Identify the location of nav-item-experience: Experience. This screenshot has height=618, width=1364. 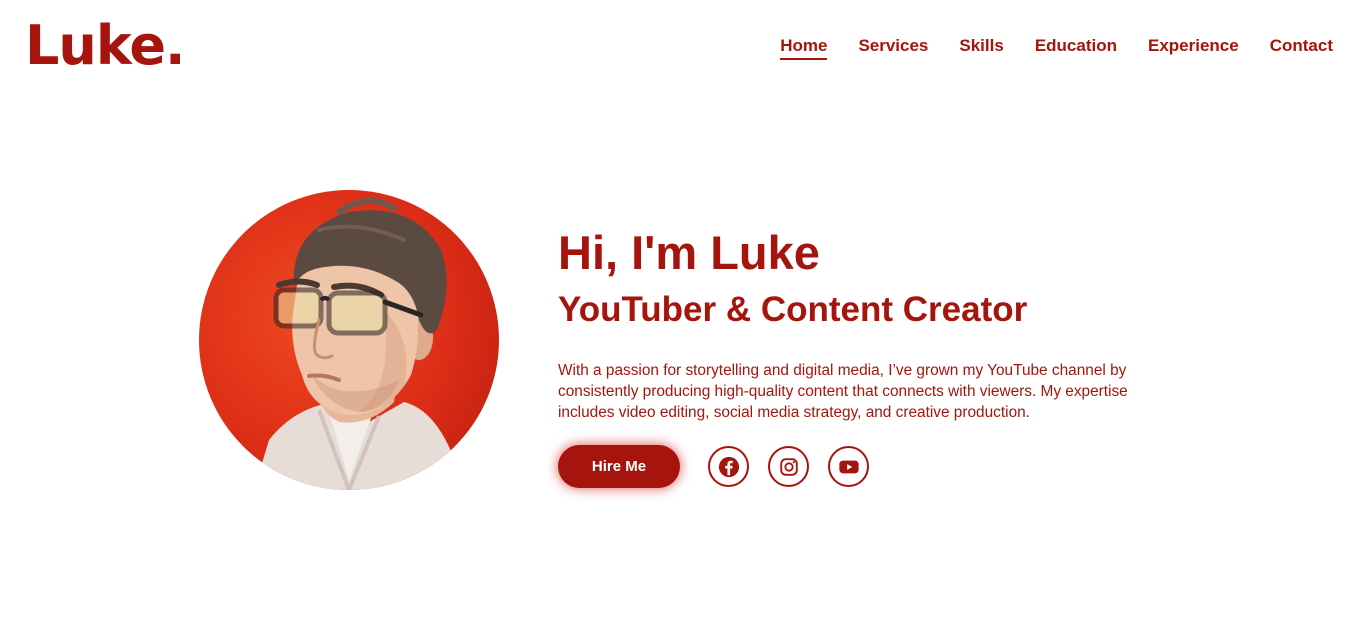
(1193, 48).